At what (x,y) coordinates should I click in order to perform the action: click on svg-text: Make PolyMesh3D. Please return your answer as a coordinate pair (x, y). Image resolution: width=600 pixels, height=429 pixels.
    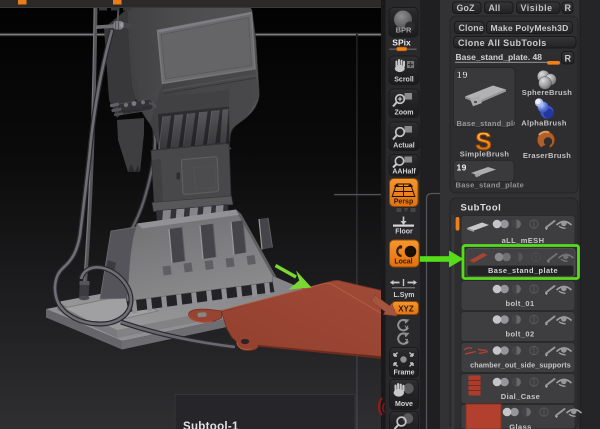
    Looking at the image, I should click on (530, 28).